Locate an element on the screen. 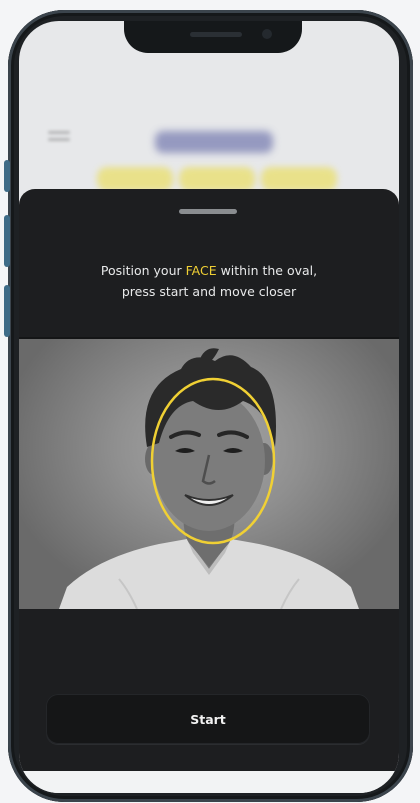  menu-icon is located at coordinates (59, 139).